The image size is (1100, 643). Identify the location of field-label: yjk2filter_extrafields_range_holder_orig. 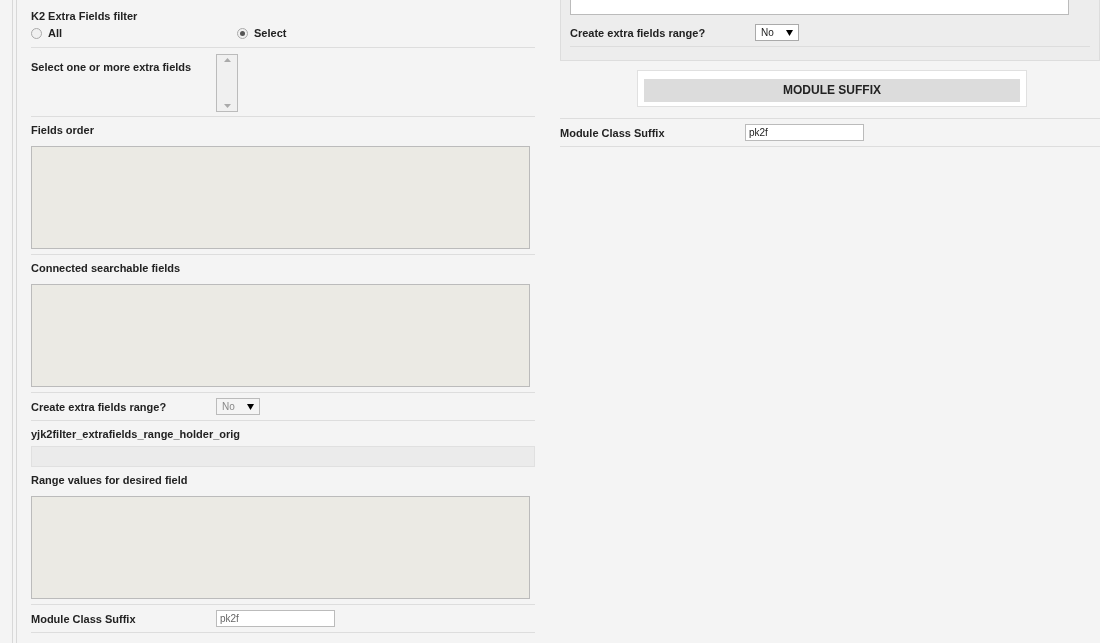
(136, 434).